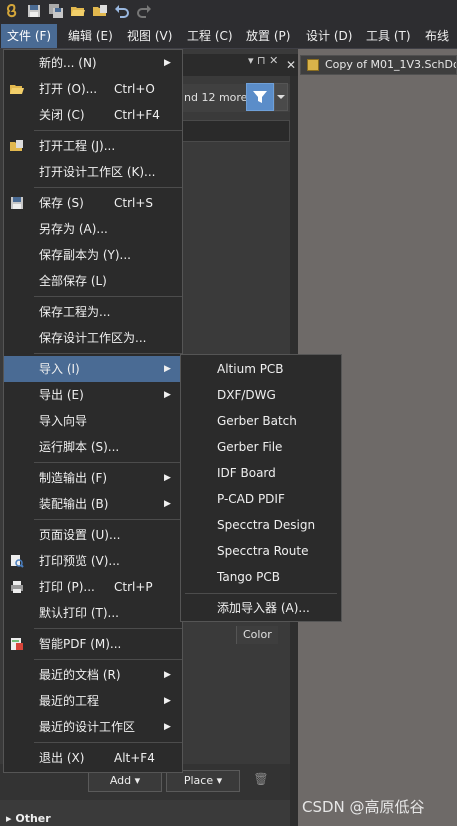 Image resolution: width=457 pixels, height=826 pixels. I want to click on menu-item-recent-projects: 最近的工程 ▶, so click(93, 701).